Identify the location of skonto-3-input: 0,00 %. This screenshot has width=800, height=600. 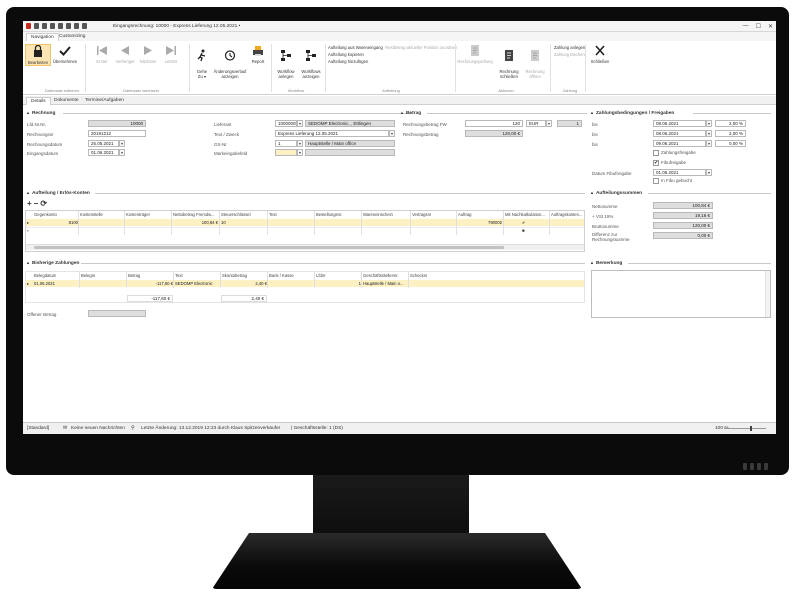
(730, 143).